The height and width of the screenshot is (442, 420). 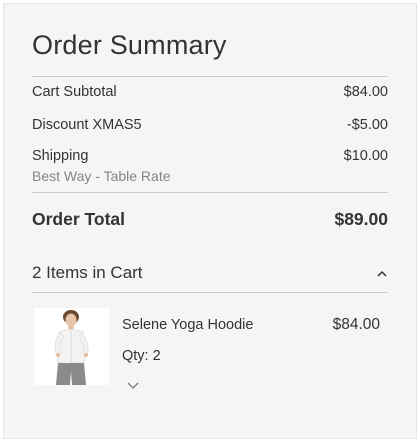 What do you see at coordinates (210, 156) in the screenshot?
I see `shipping-row: Shipping $10.00` at bounding box center [210, 156].